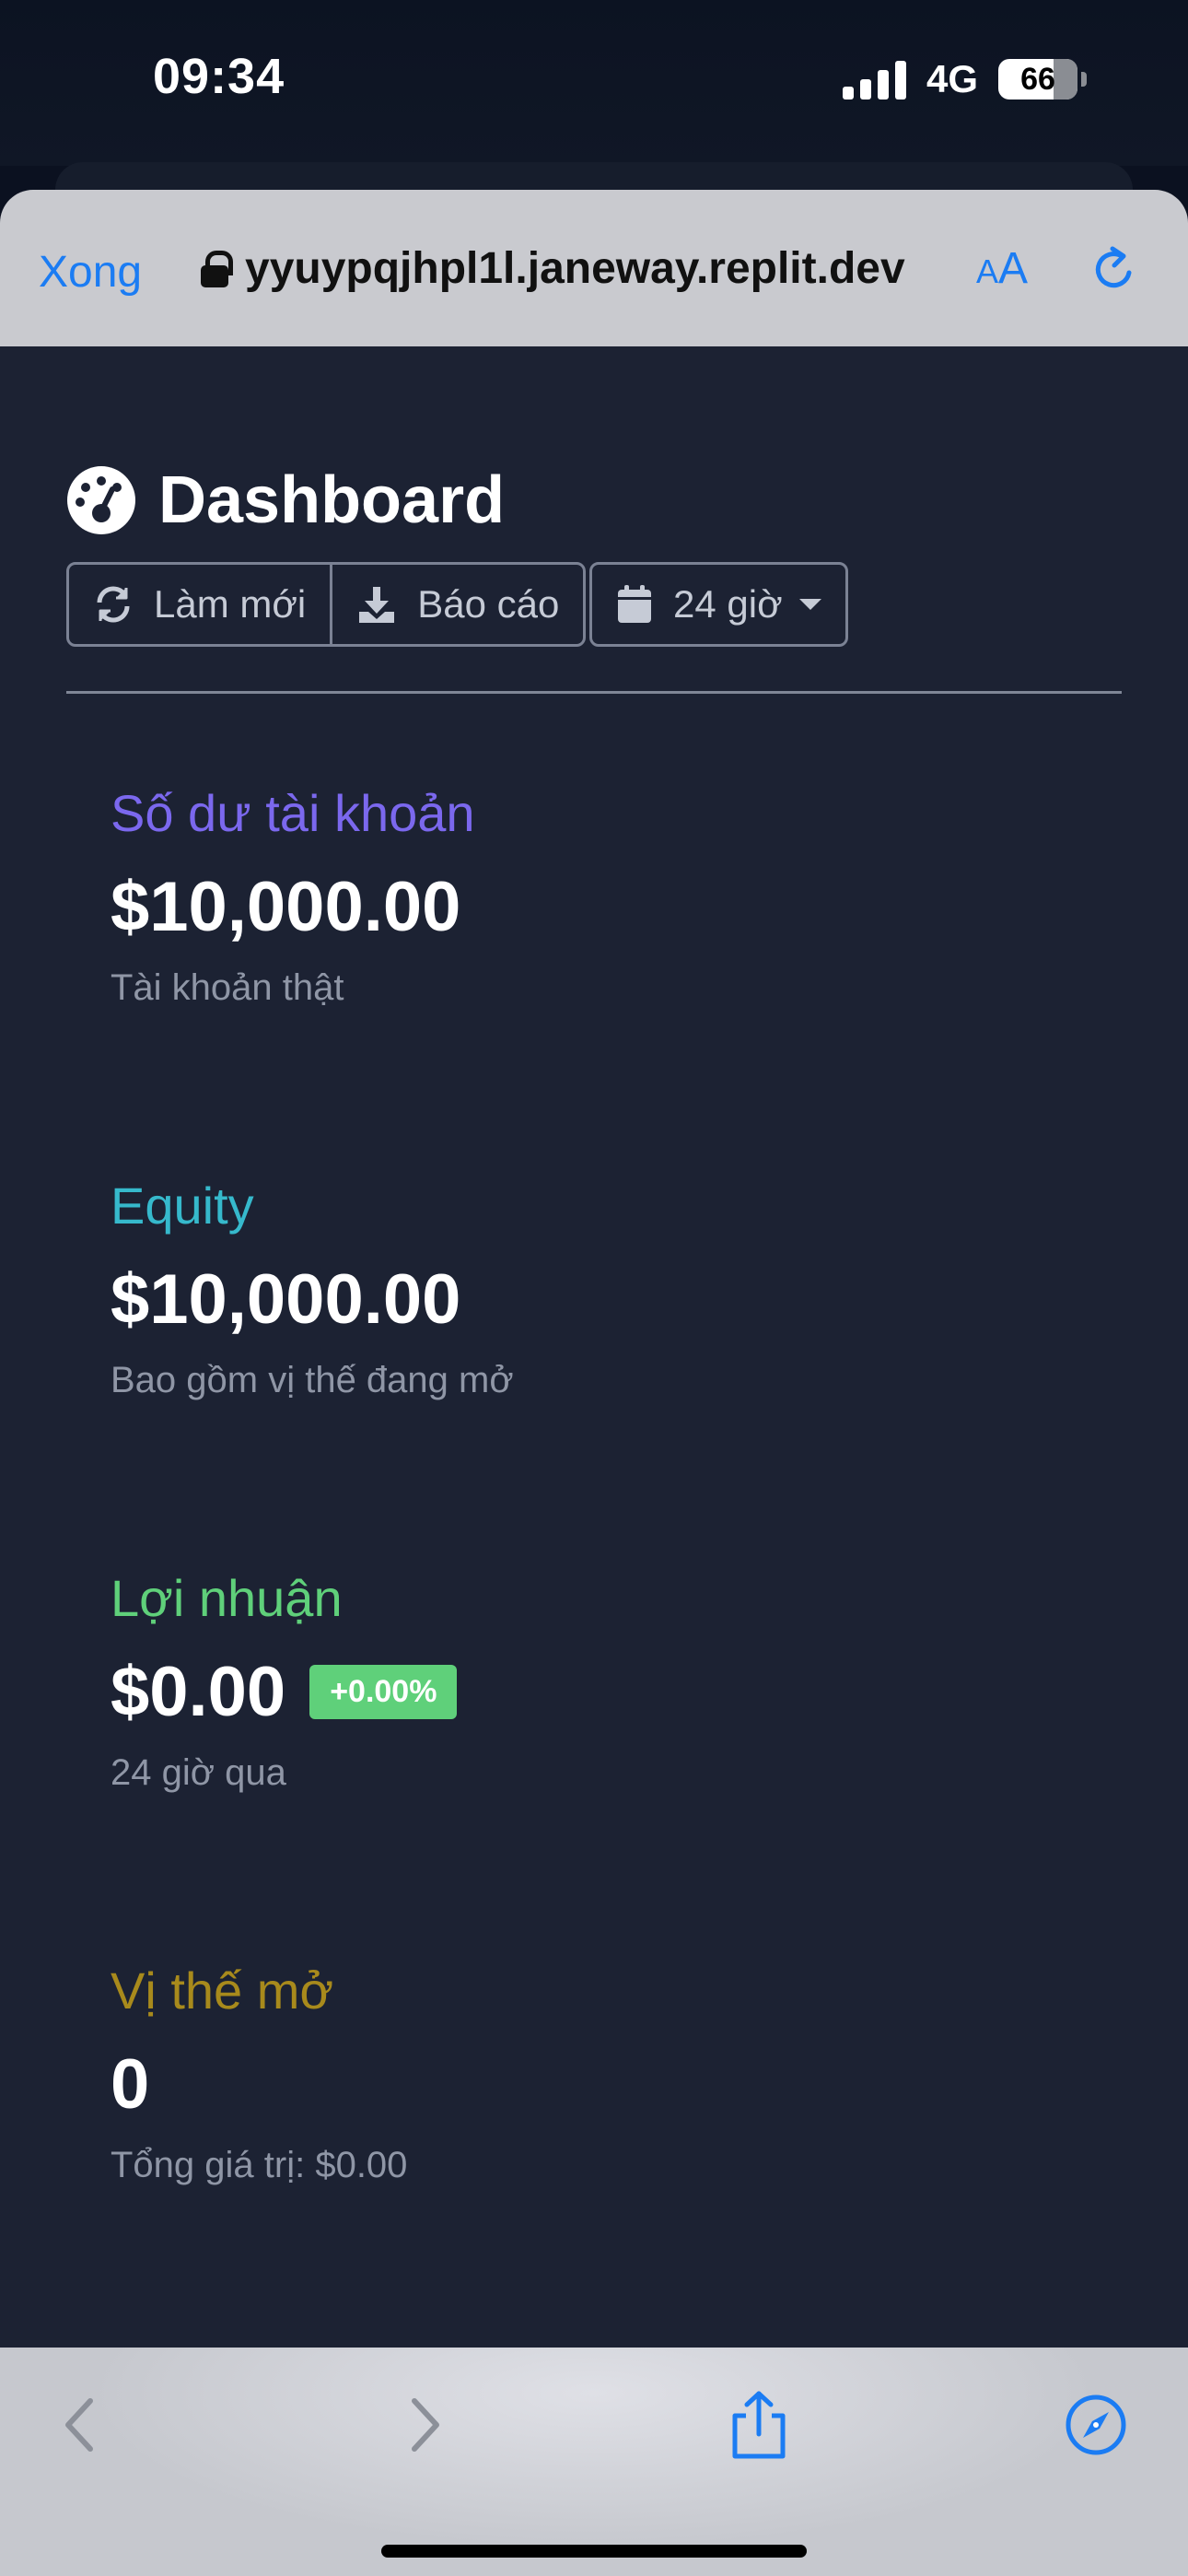  I want to click on browser-url-bar: Xong yyuypqjhpl1l.janeway.replit.dev AA, so click(594, 268).